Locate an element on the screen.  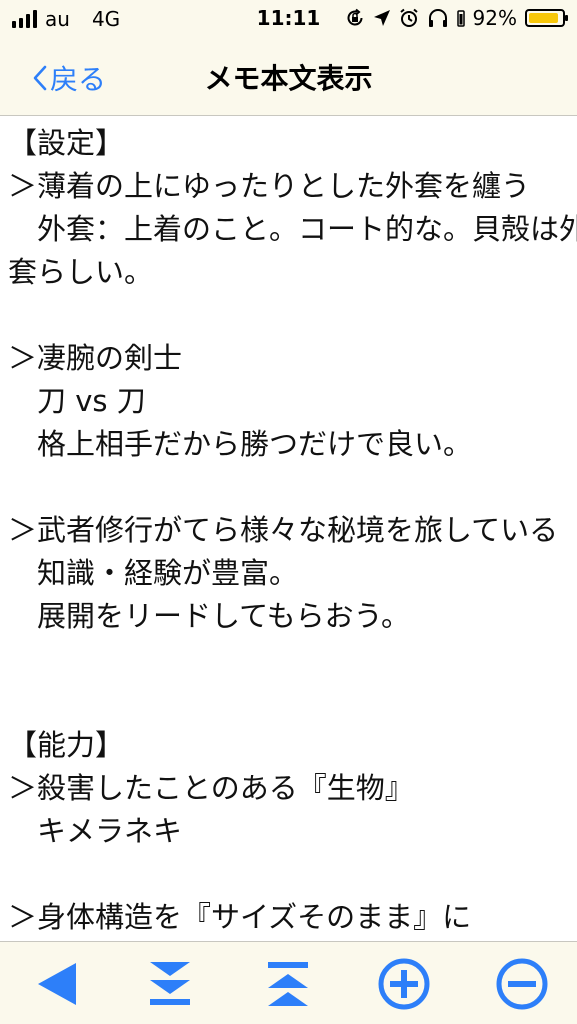
battery-icon is located at coordinates (546, 18).